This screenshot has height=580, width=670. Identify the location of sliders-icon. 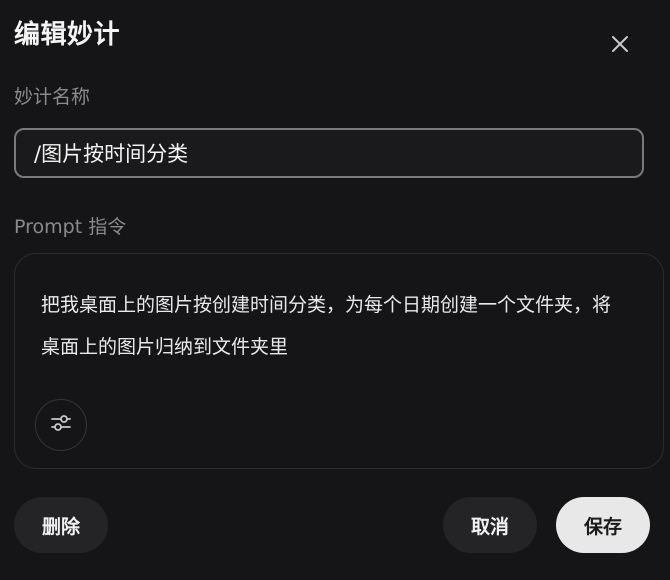
(61, 425).